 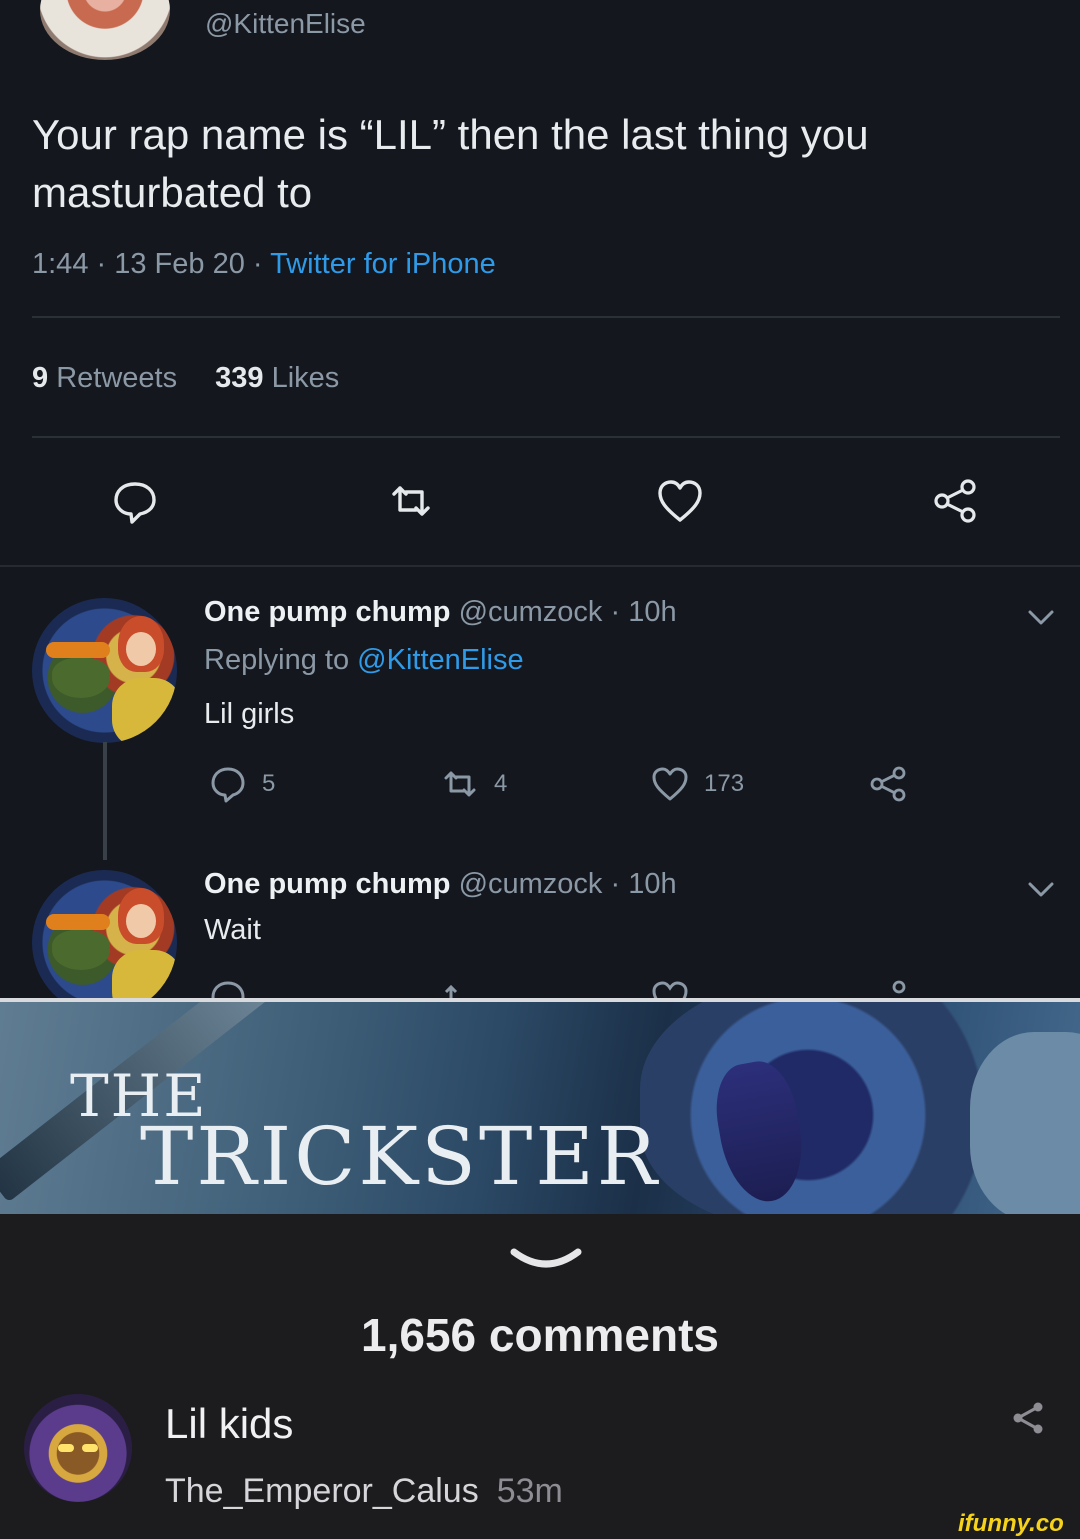 I want to click on meme-title-line2: TRICKSTER, so click(x=400, y=1156).